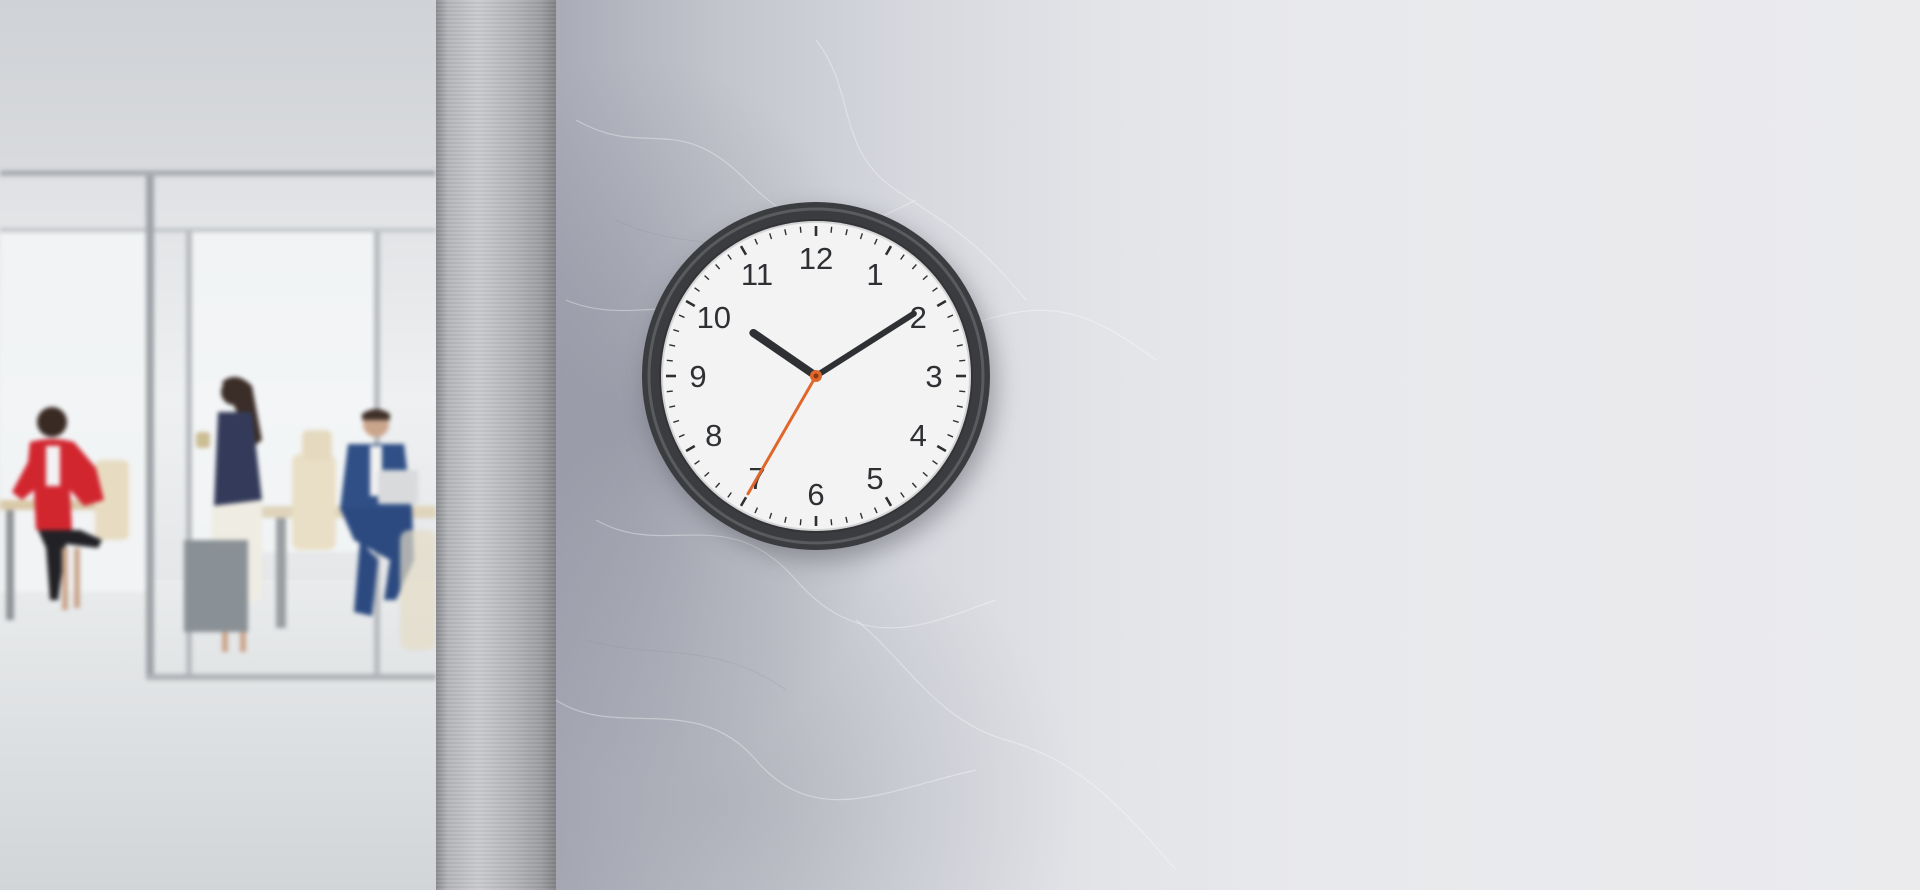  I want to click on glass-mullion, so click(150, 428).